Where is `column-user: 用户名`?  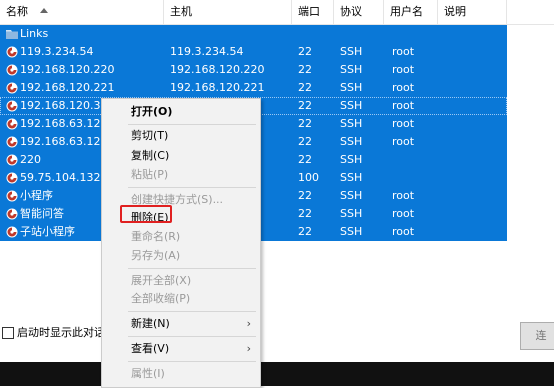
column-user: 用户名 is located at coordinates (411, 12).